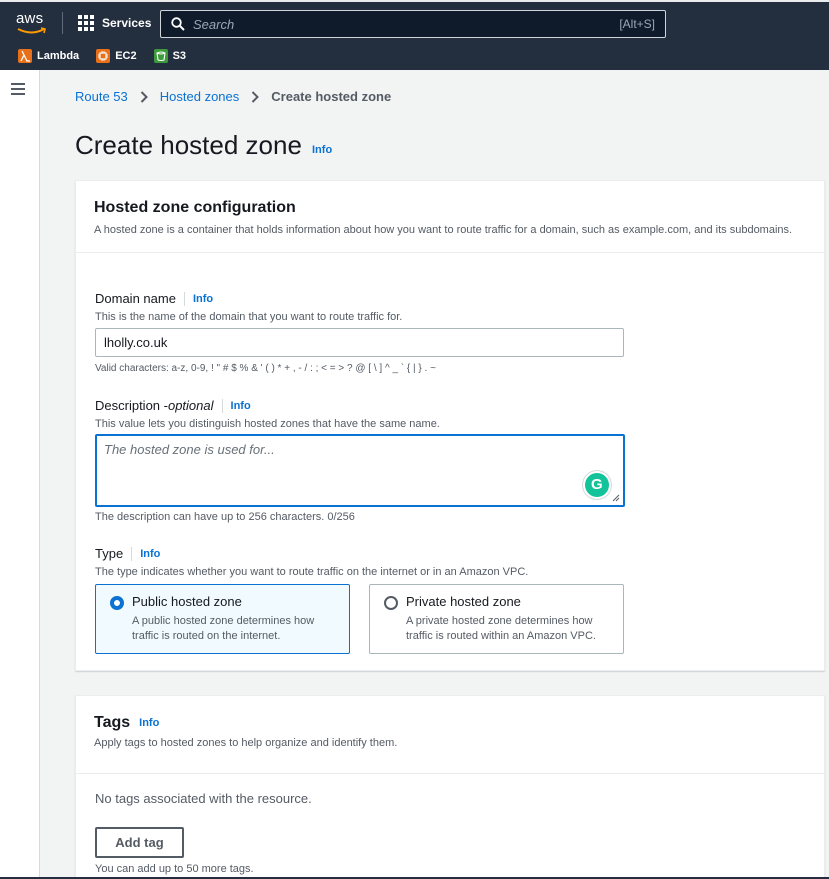 Image resolution: width=829 pixels, height=879 pixels. I want to click on favorite-ec2-label: EC2, so click(126, 56).